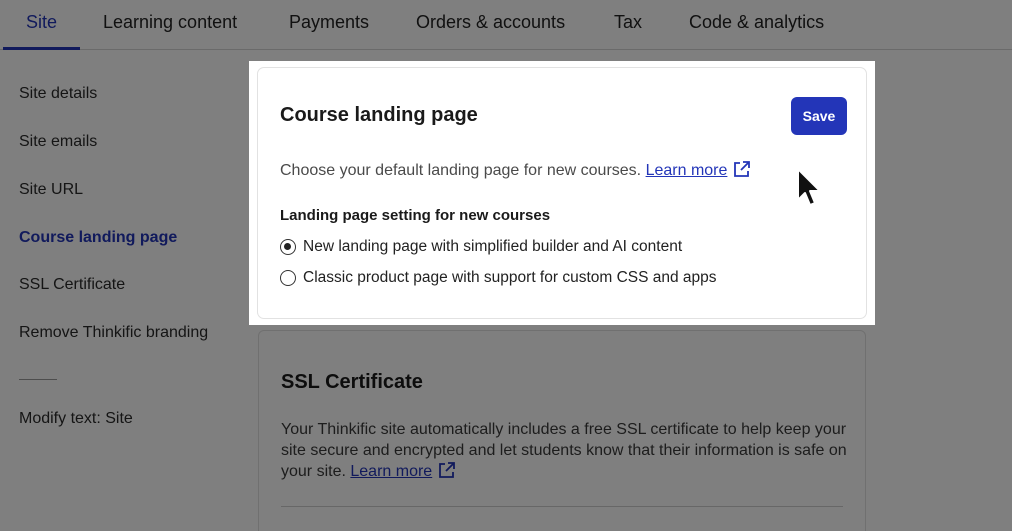  I want to click on radio-button, so click(288, 278).